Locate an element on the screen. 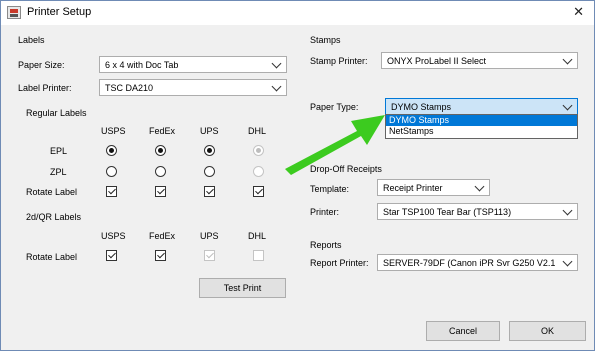 The width and height of the screenshot is (597, 353). report-printer-value: SERVER-79DF (Canon iPR Svr G250 V2.1 is located at coordinates (469, 263).